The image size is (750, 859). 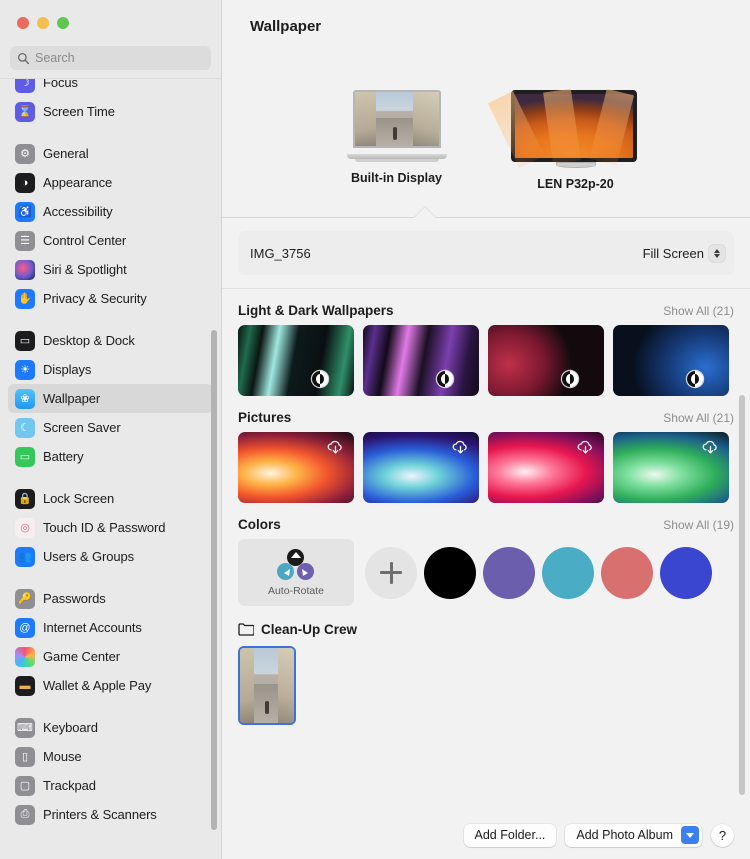 What do you see at coordinates (265, 417) in the screenshot?
I see `section-title: Pictures` at bounding box center [265, 417].